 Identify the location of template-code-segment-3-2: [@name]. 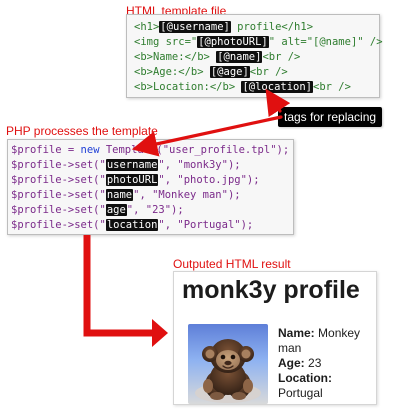
(239, 57).